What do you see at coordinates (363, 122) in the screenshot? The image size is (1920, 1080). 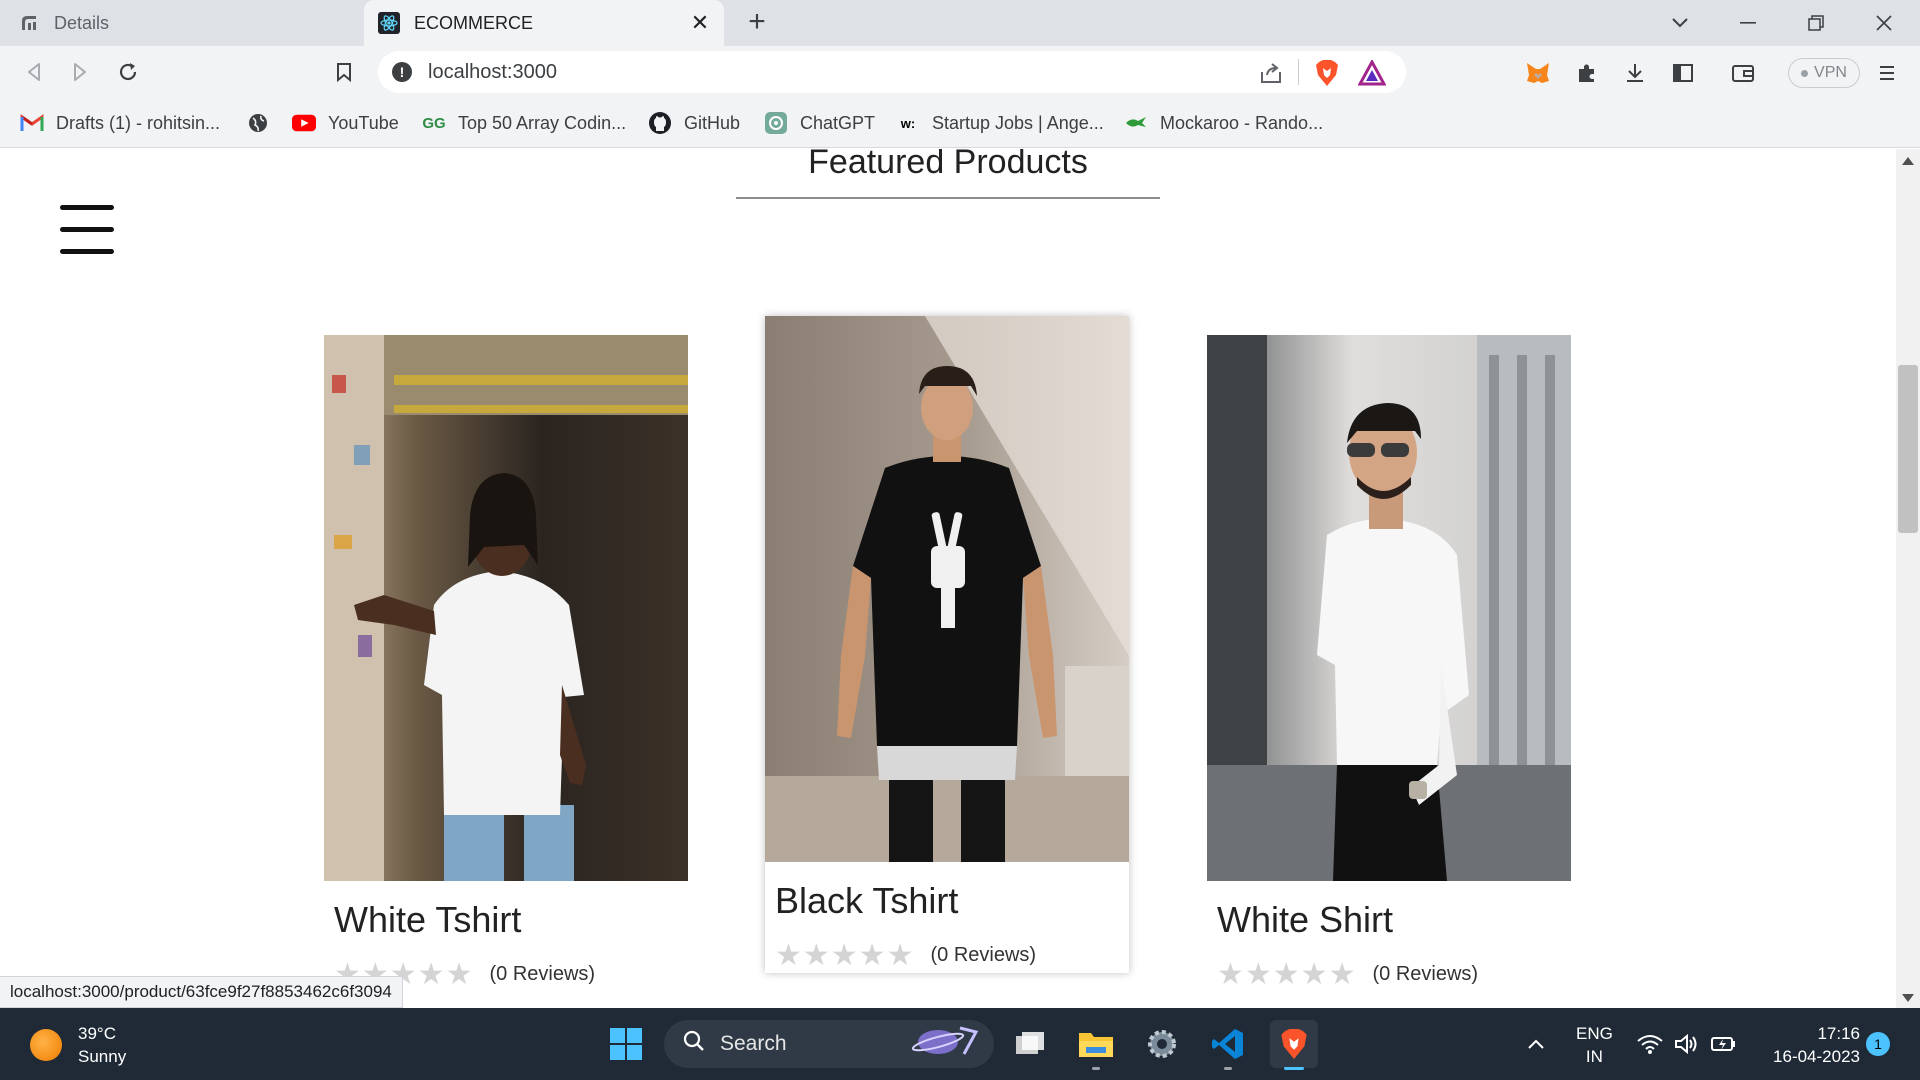 I see `bookmark-label: YouTube` at bounding box center [363, 122].